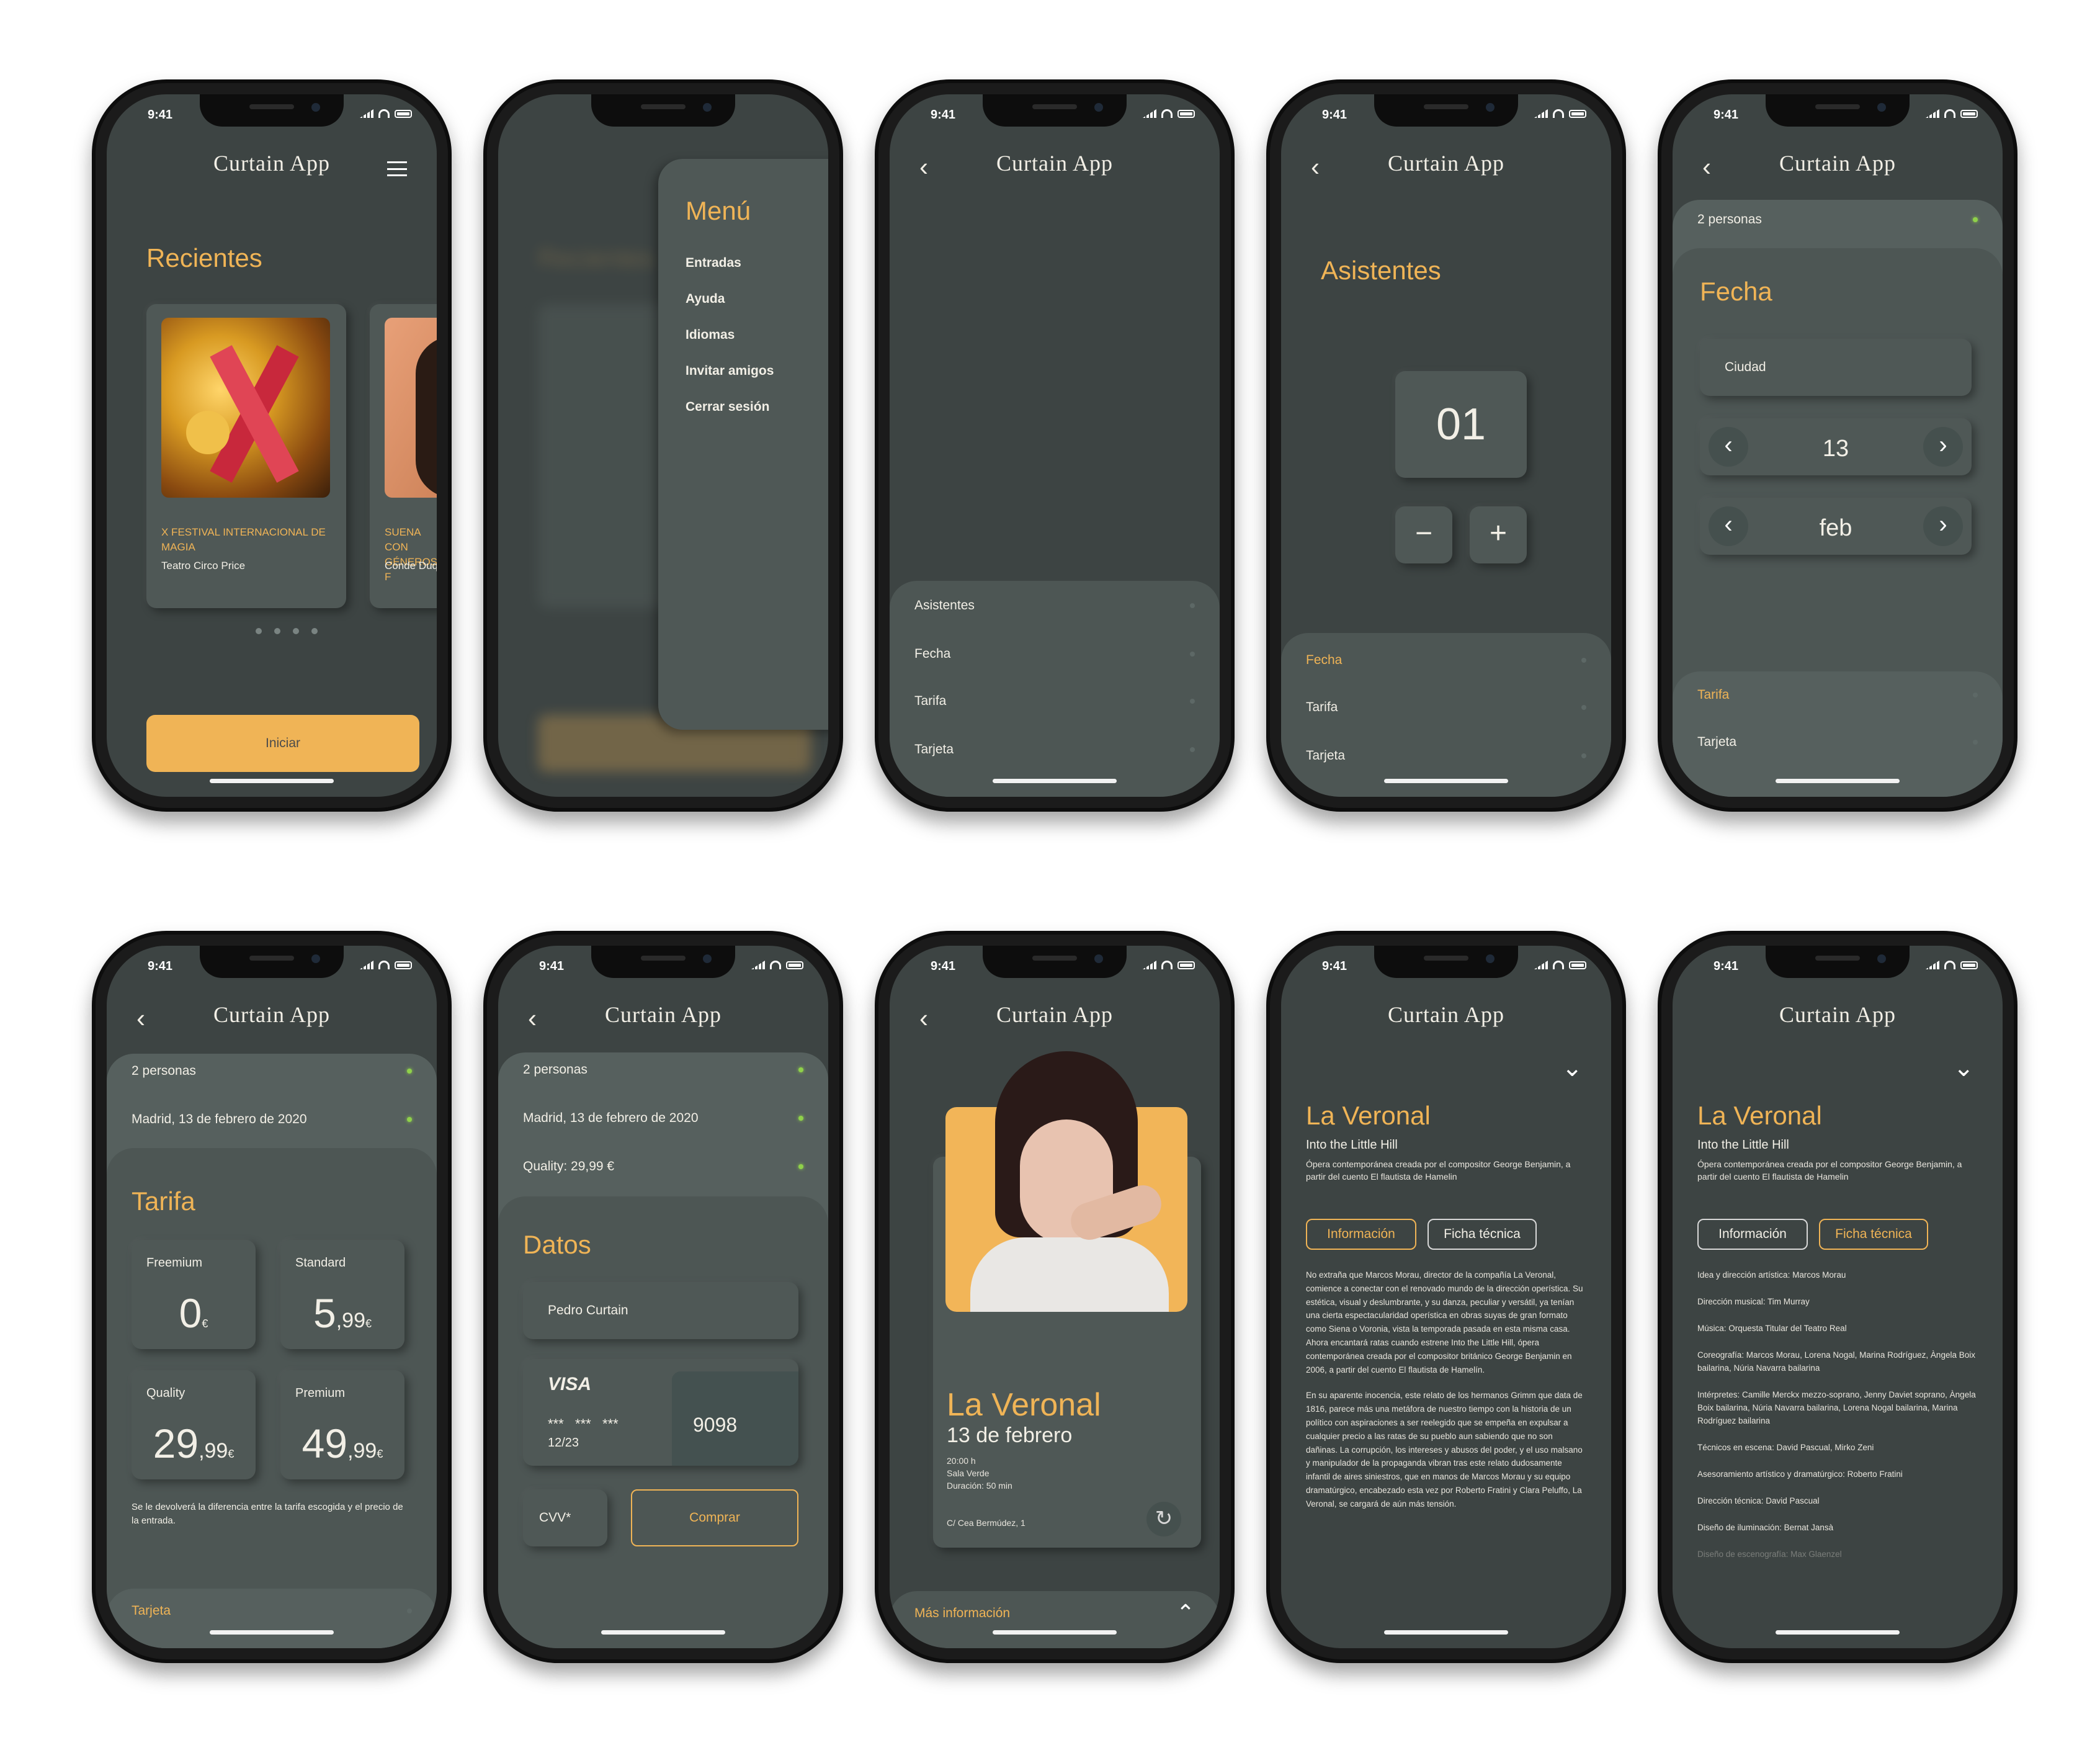  I want to click on day-stepper: ‹ 13 ›, so click(1836, 446).